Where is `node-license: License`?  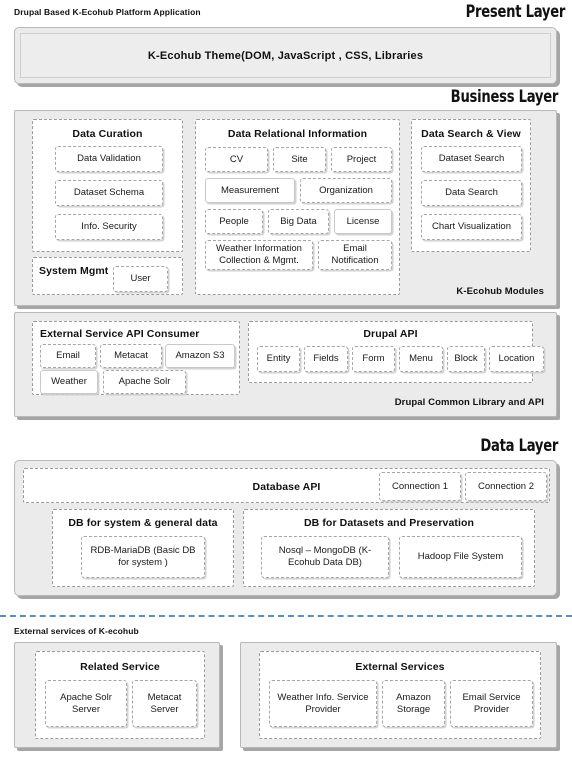
node-license: License is located at coordinates (363, 221).